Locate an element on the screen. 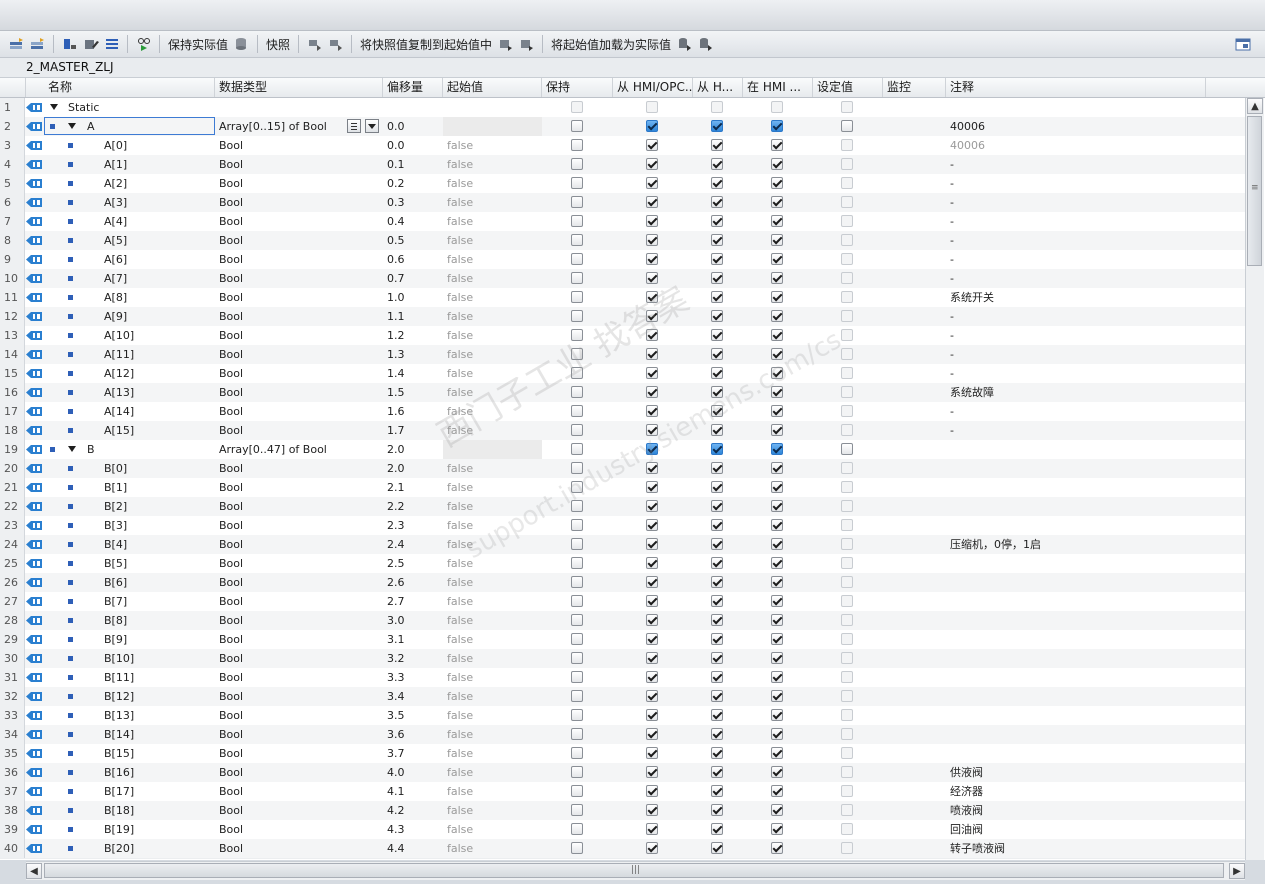 Image resolution: width=1265 pixels, height=884 pixels. table-row: 27 B[7] Bool 2.7 false is located at coordinates (622, 602).